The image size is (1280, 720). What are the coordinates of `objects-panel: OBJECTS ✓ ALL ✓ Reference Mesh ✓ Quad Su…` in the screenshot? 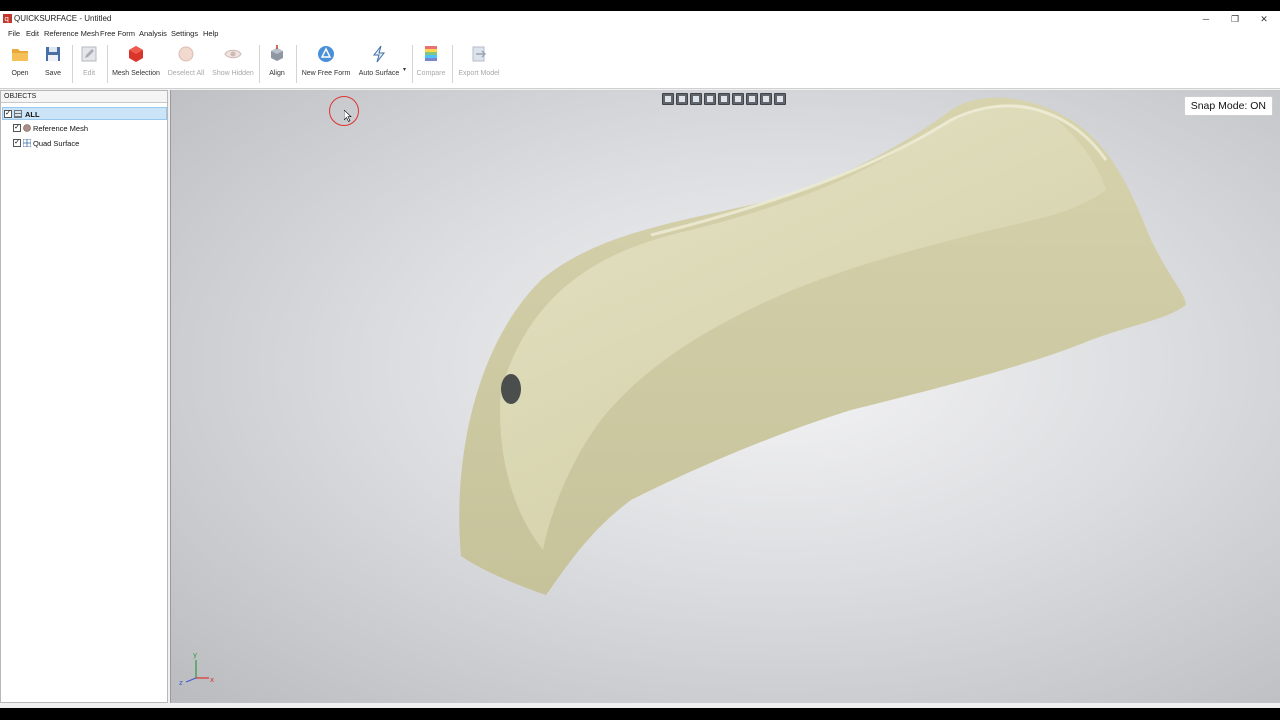 It's located at (84, 396).